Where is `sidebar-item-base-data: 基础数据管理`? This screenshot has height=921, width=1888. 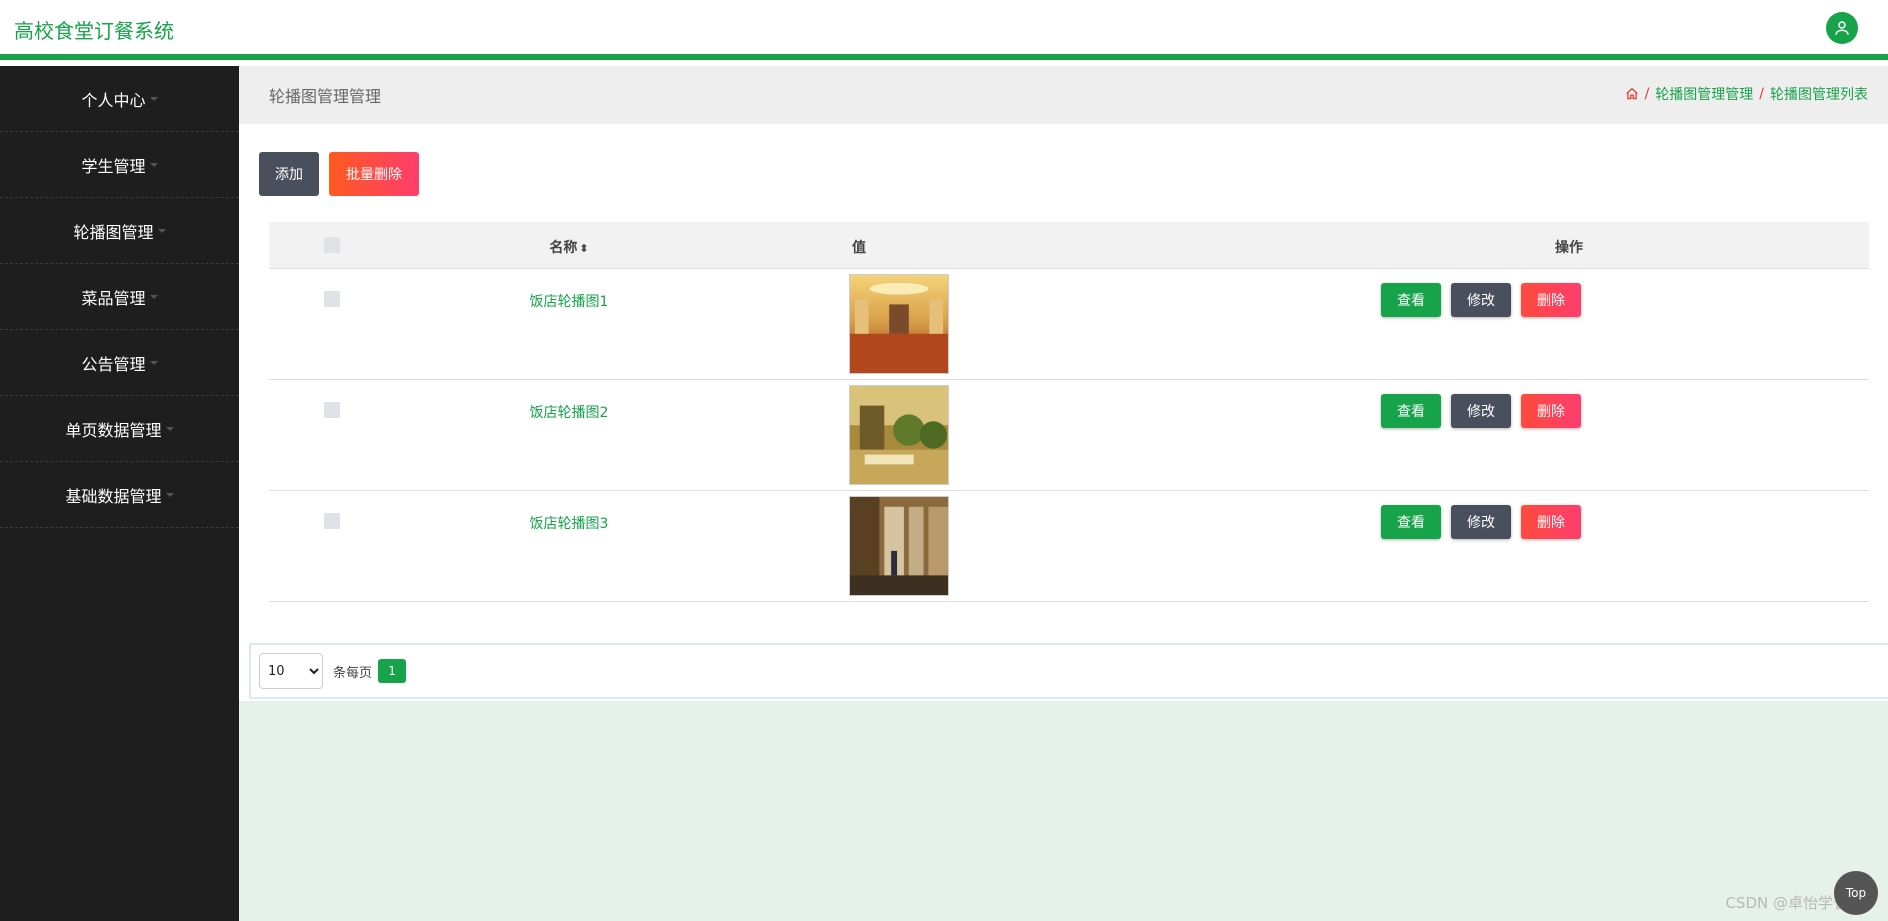
sidebar-item-base-data: 基础数据管理 is located at coordinates (119, 495).